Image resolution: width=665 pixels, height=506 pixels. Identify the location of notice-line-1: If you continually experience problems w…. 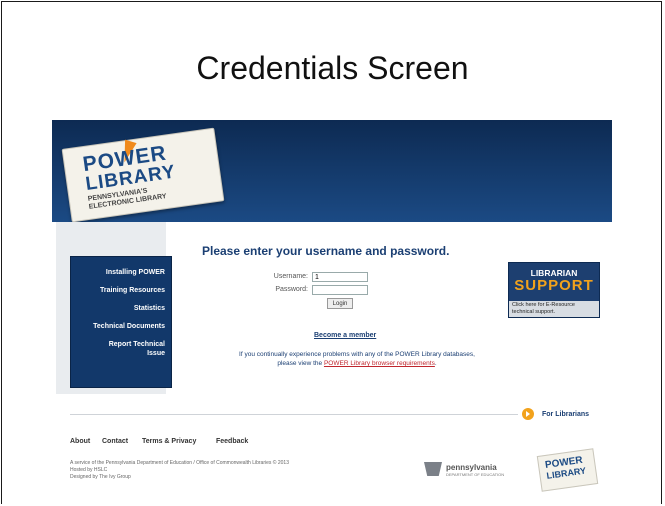
(357, 354).